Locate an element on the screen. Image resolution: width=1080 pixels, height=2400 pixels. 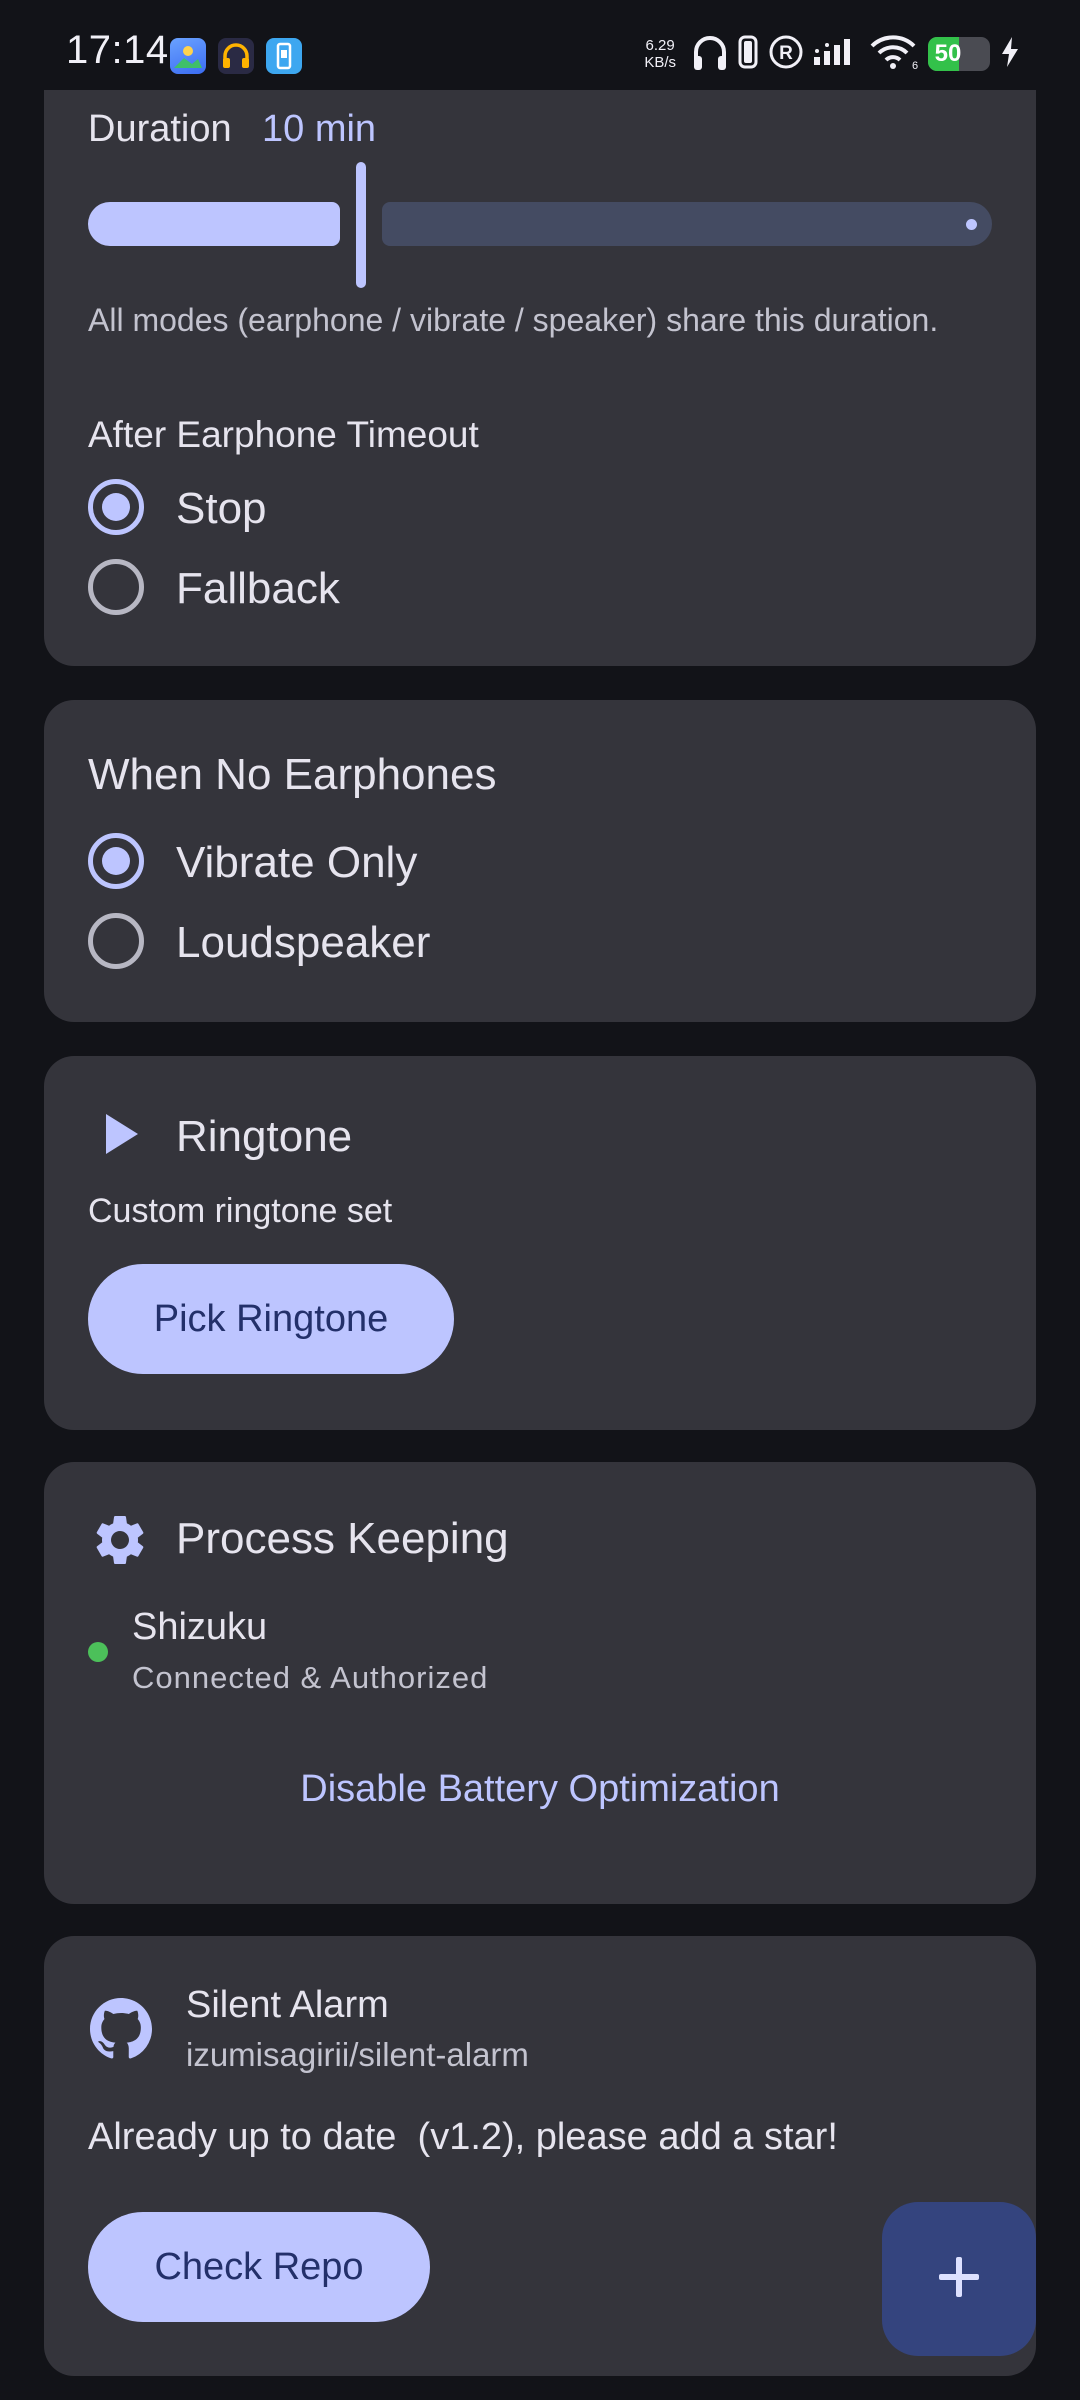
shizuku-status: Connected & Authorized is located at coordinates (310, 1677).